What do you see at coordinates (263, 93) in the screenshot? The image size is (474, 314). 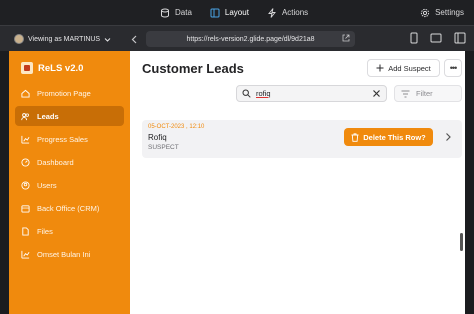 I see `search-value: rofiq` at bounding box center [263, 93].